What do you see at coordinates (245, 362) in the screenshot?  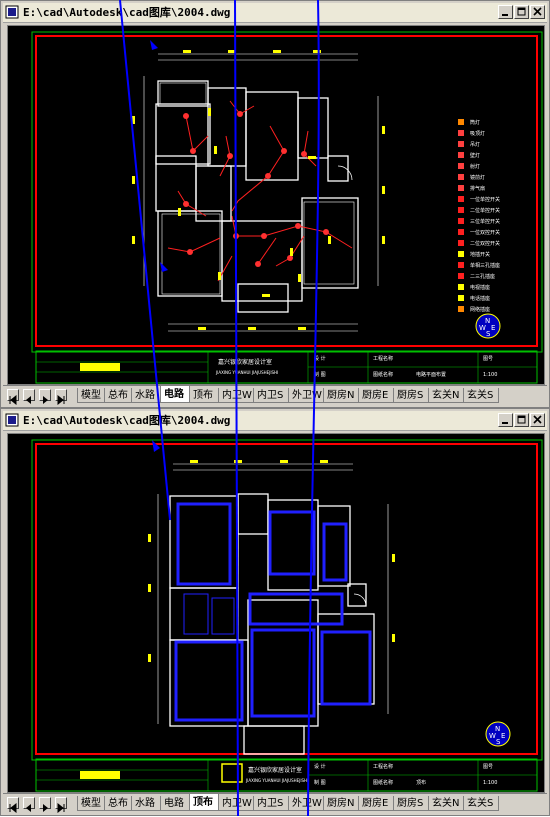 I see `company-name: 嘉兴银欣家居设计室` at bounding box center [245, 362].